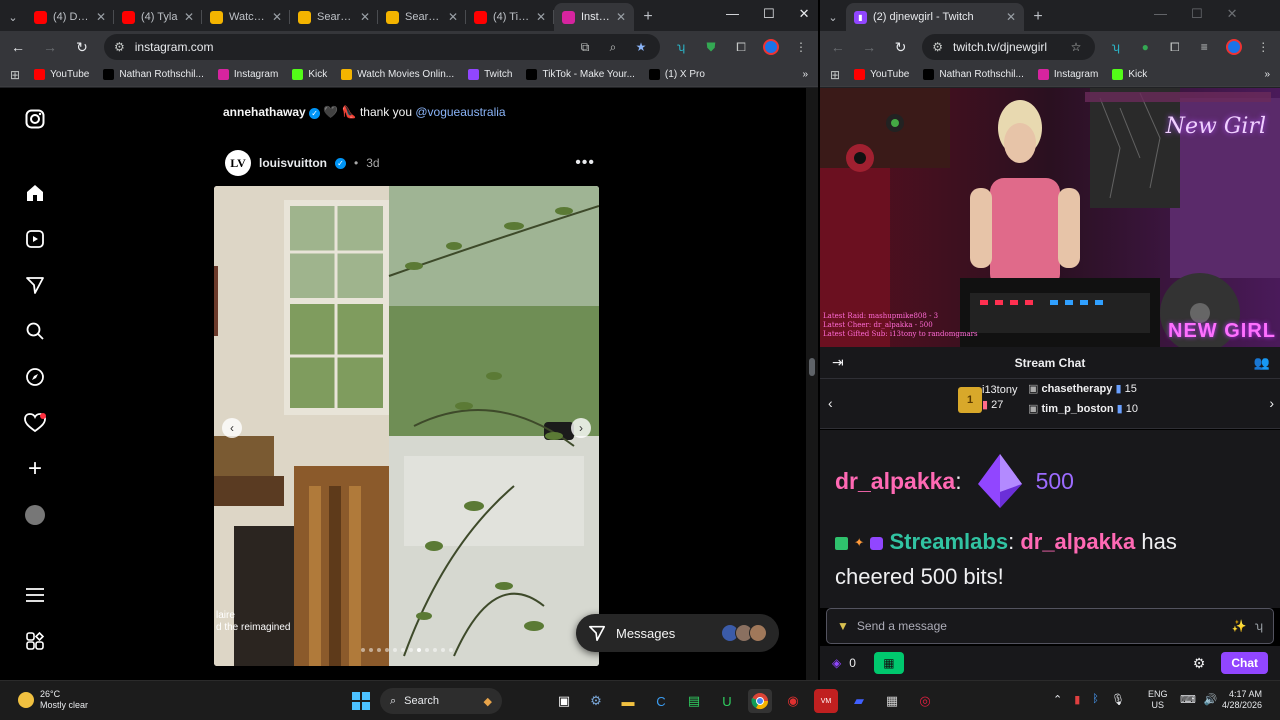 This screenshot has width=1280, height=720. What do you see at coordinates (999, 397) in the screenshot?
I see `gifter-1: i13tony ▮ 27` at bounding box center [999, 397].